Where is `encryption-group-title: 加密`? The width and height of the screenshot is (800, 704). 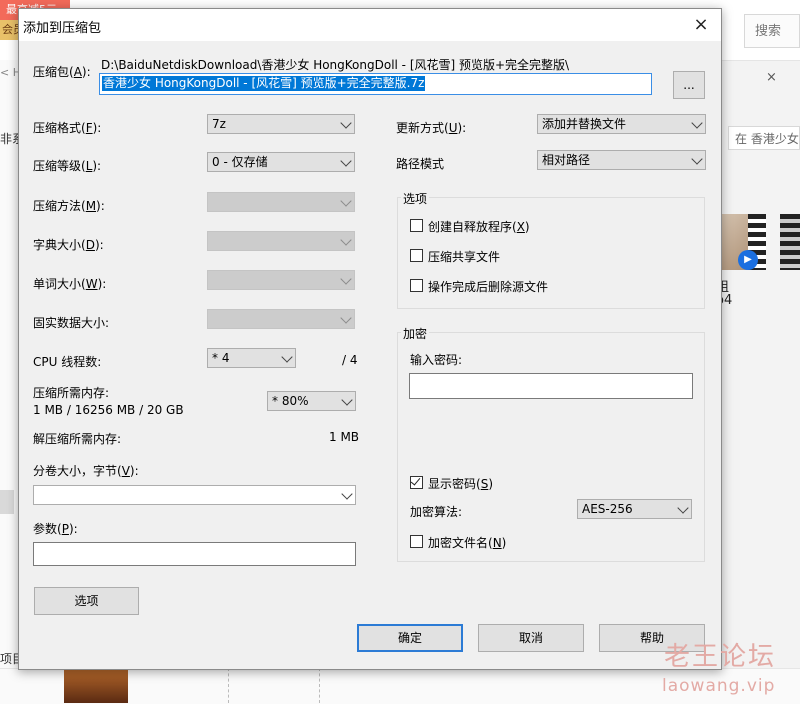 encryption-group-title: 加密 is located at coordinates (415, 333).